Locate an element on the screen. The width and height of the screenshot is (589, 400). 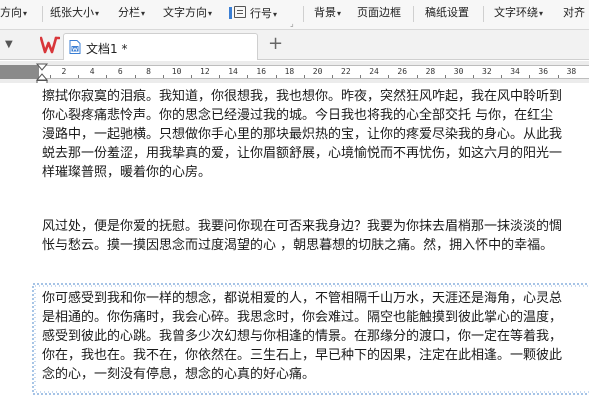
manuscript-settings-button: 稿纸设置 is located at coordinates (447, 13).